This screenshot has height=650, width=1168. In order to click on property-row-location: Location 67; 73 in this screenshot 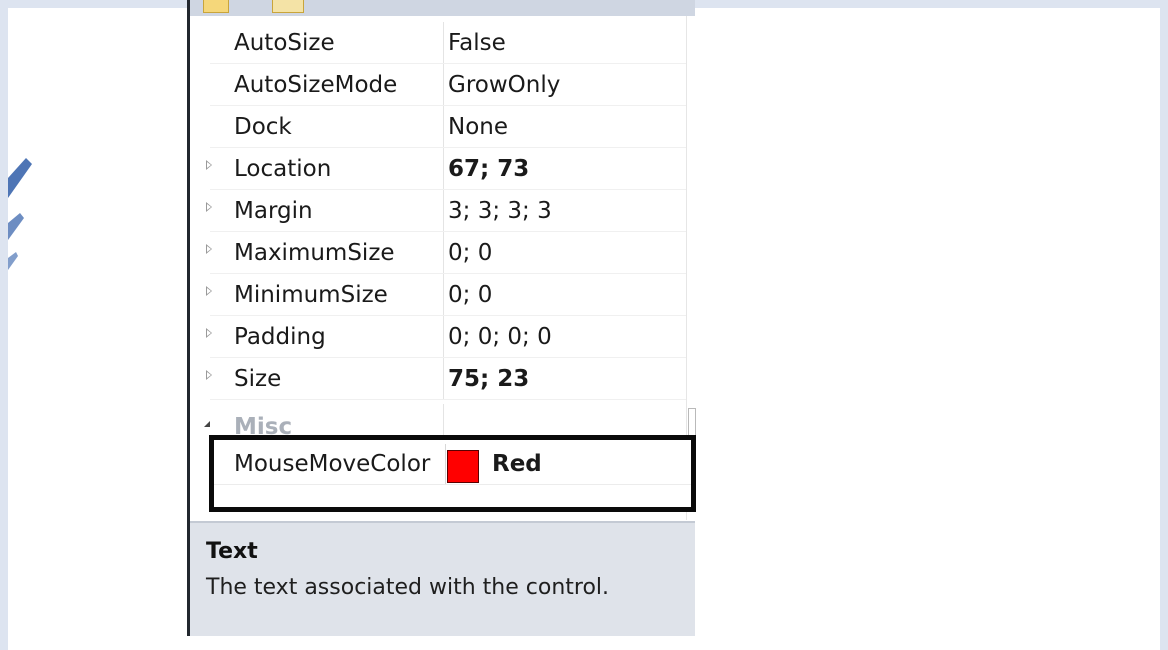, I will do `click(438, 169)`.